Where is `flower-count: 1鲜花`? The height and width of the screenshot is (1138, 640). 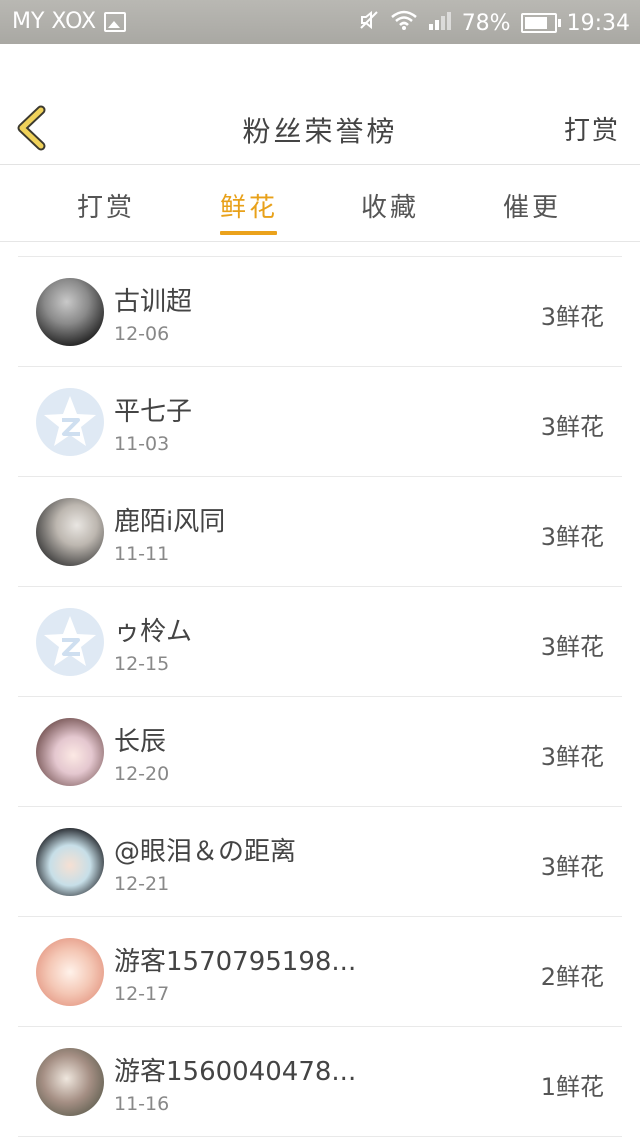
flower-count: 1鲜花 is located at coordinates (572, 1087).